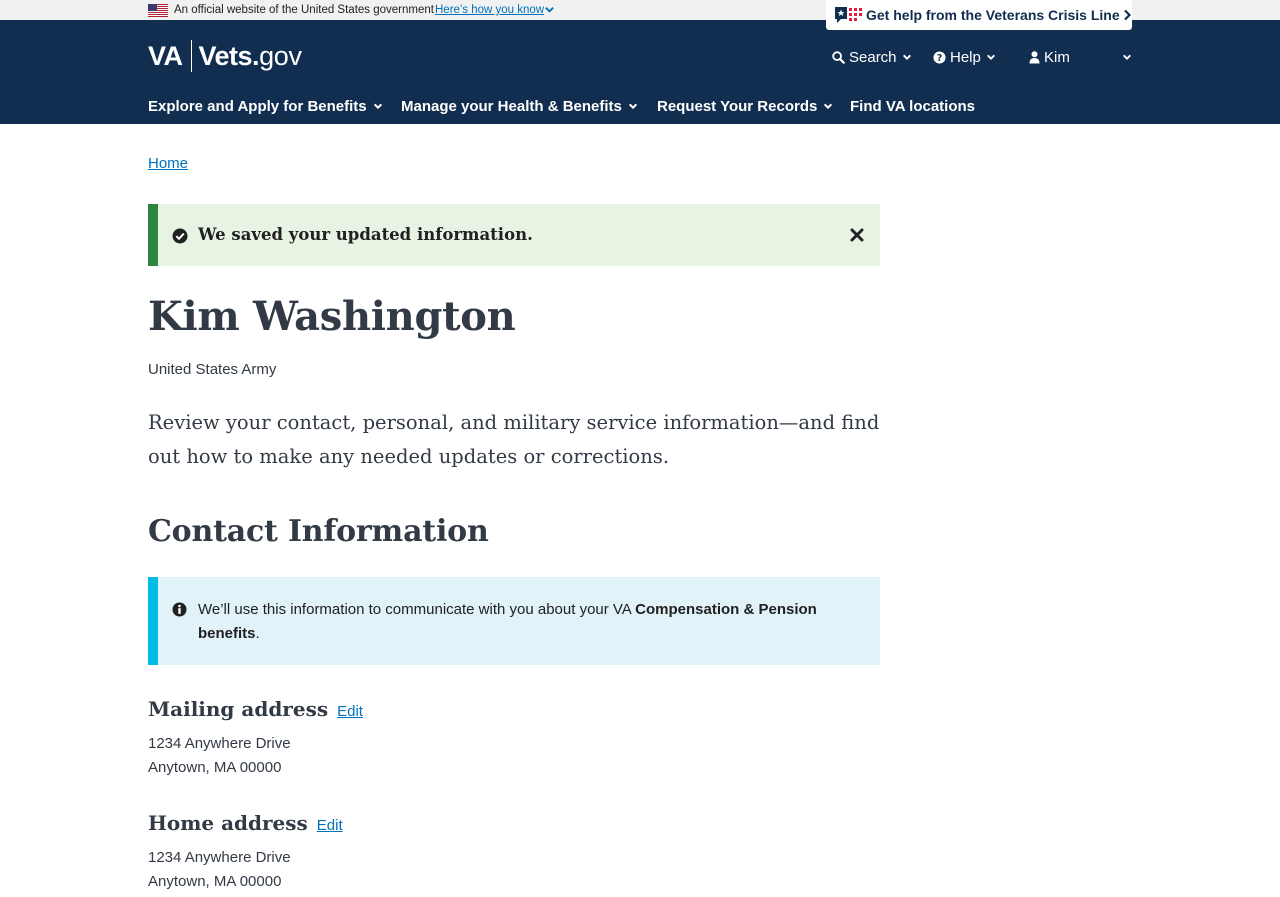 Image resolution: width=1280 pixels, height=897 pixels. What do you see at coordinates (993, 15) in the screenshot?
I see `crisis-line-label: Get help from the Veterans Crisis Line` at bounding box center [993, 15].